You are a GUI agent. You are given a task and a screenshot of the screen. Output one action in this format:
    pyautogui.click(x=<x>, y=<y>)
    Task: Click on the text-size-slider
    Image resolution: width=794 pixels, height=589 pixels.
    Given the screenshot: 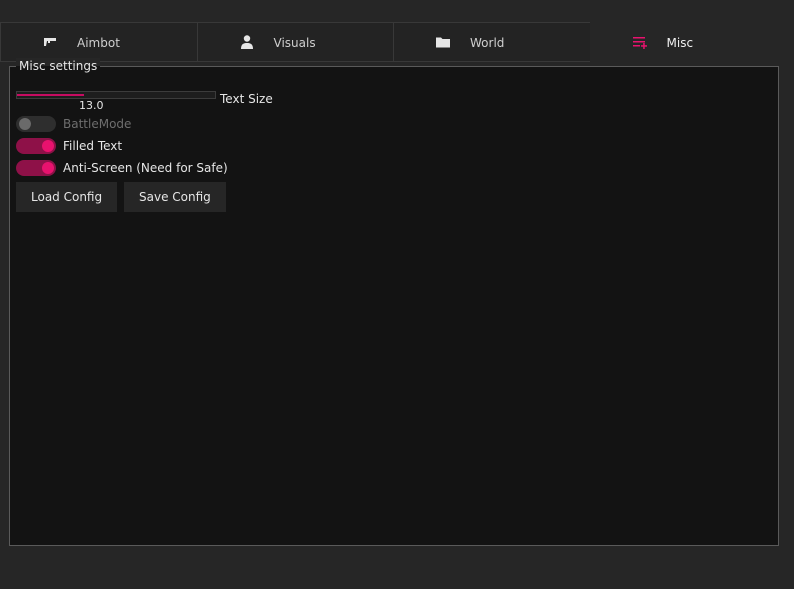 What is the action you would take?
    pyautogui.click(x=116, y=95)
    